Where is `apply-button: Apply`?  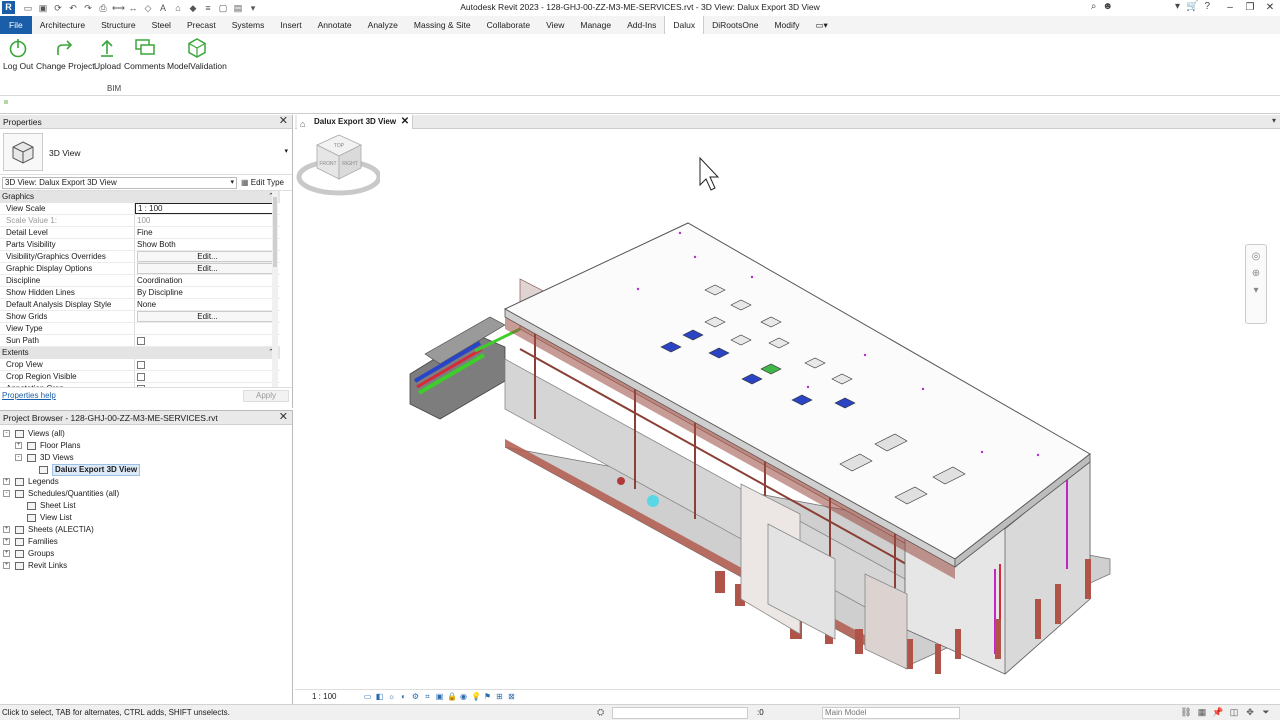
apply-button: Apply is located at coordinates (266, 396).